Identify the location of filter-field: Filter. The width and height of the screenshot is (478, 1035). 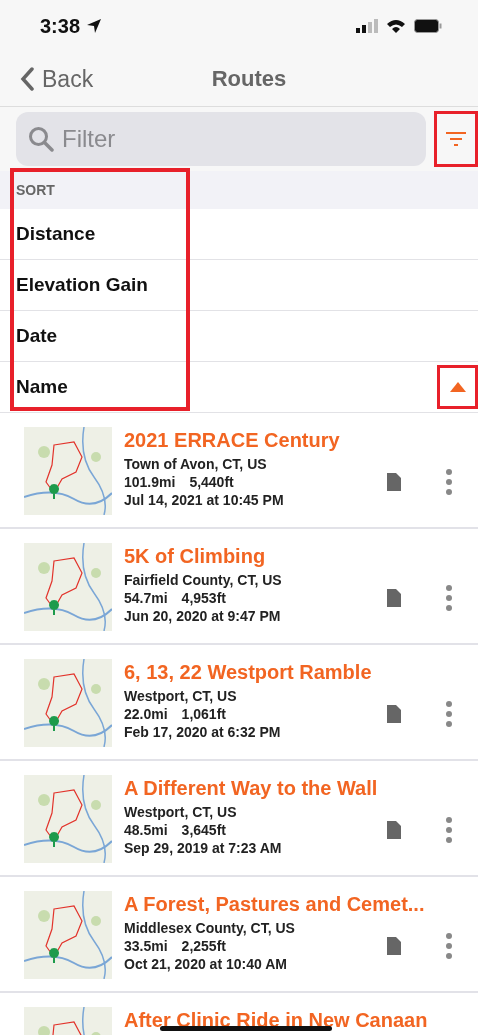
(221, 139).